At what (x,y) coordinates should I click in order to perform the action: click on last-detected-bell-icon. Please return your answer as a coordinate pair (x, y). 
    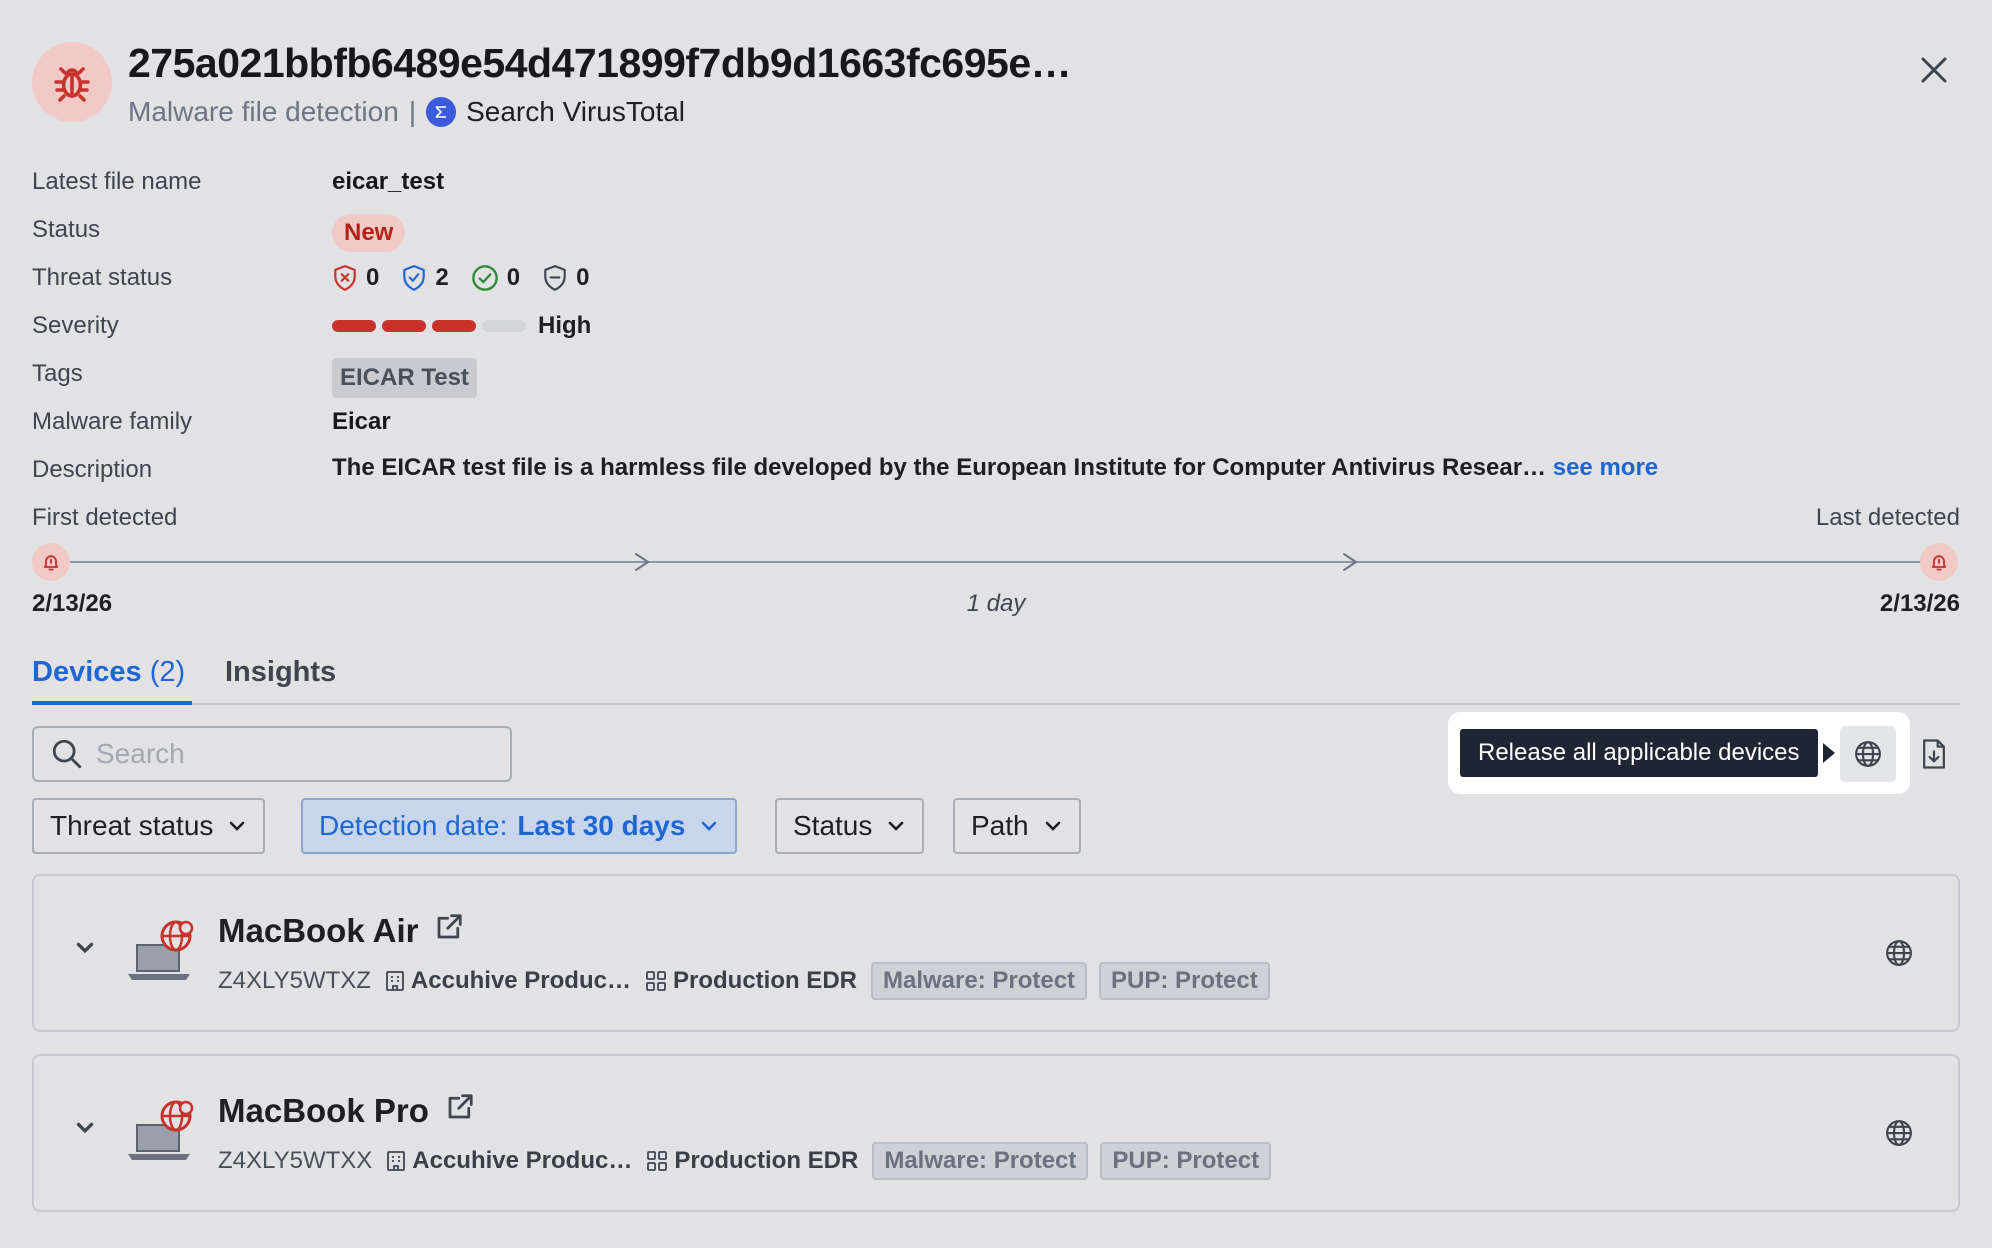
    Looking at the image, I should click on (1939, 562).